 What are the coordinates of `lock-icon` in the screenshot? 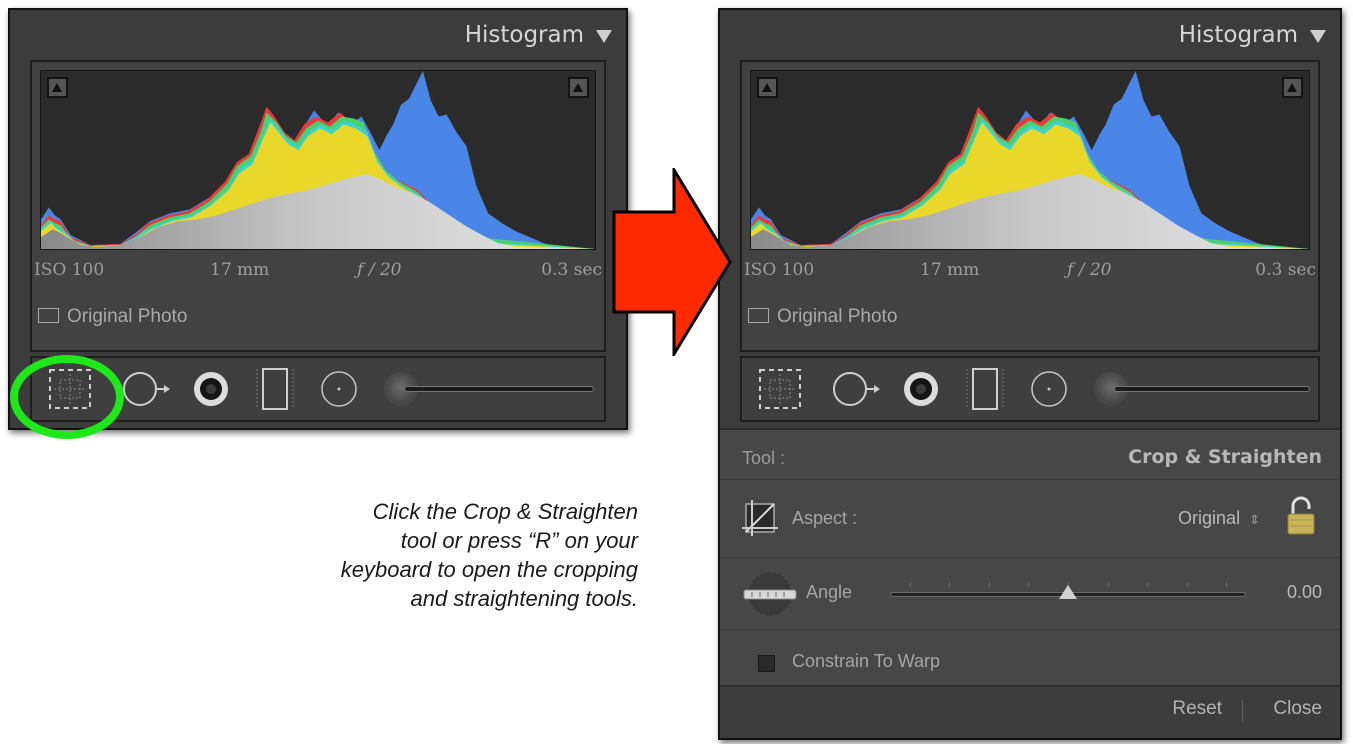 It's located at (1301, 516).